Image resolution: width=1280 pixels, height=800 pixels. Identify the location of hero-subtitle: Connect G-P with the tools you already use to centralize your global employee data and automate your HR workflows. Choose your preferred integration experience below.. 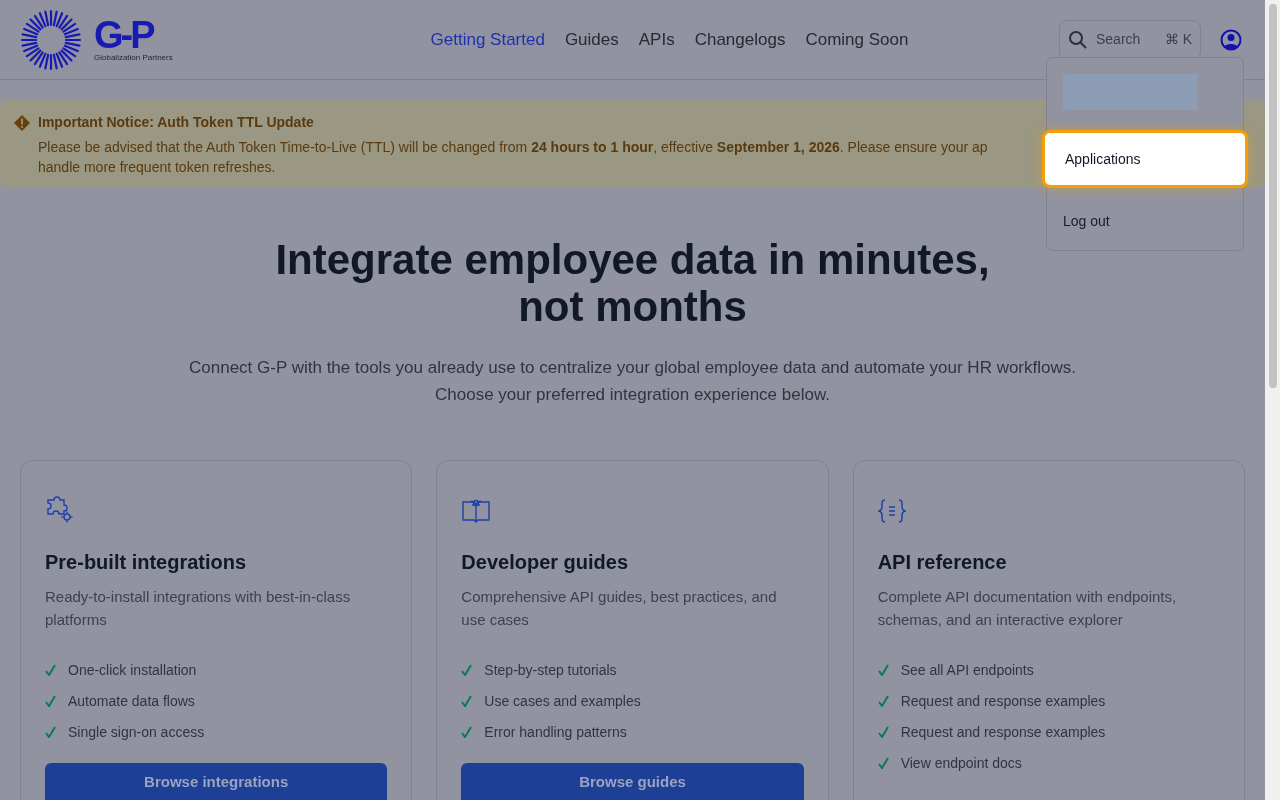
(632, 381).